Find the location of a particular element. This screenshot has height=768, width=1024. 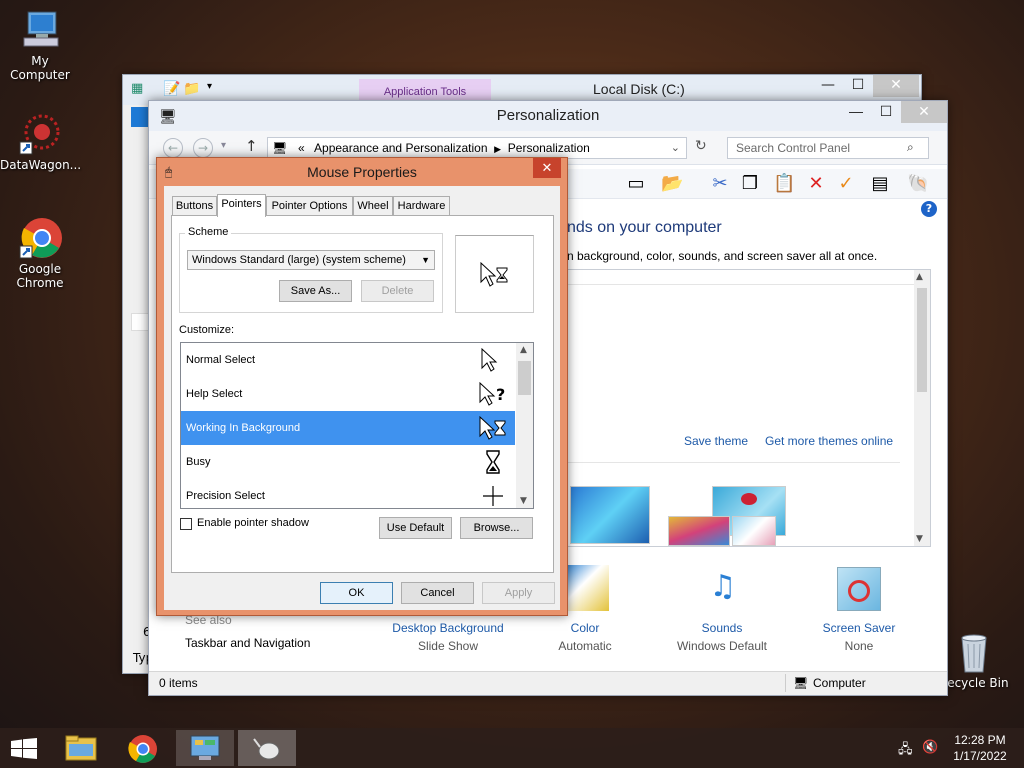

search-icon: ⌕ is located at coordinates (910, 147).